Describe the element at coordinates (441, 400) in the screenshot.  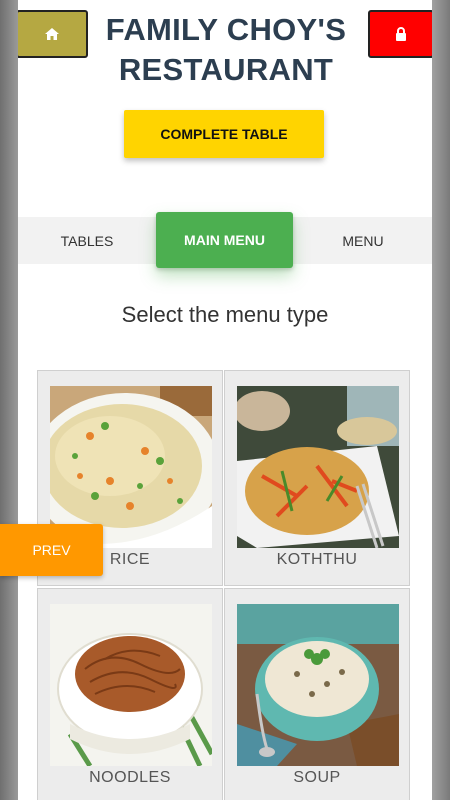
I see `background-right` at that location.